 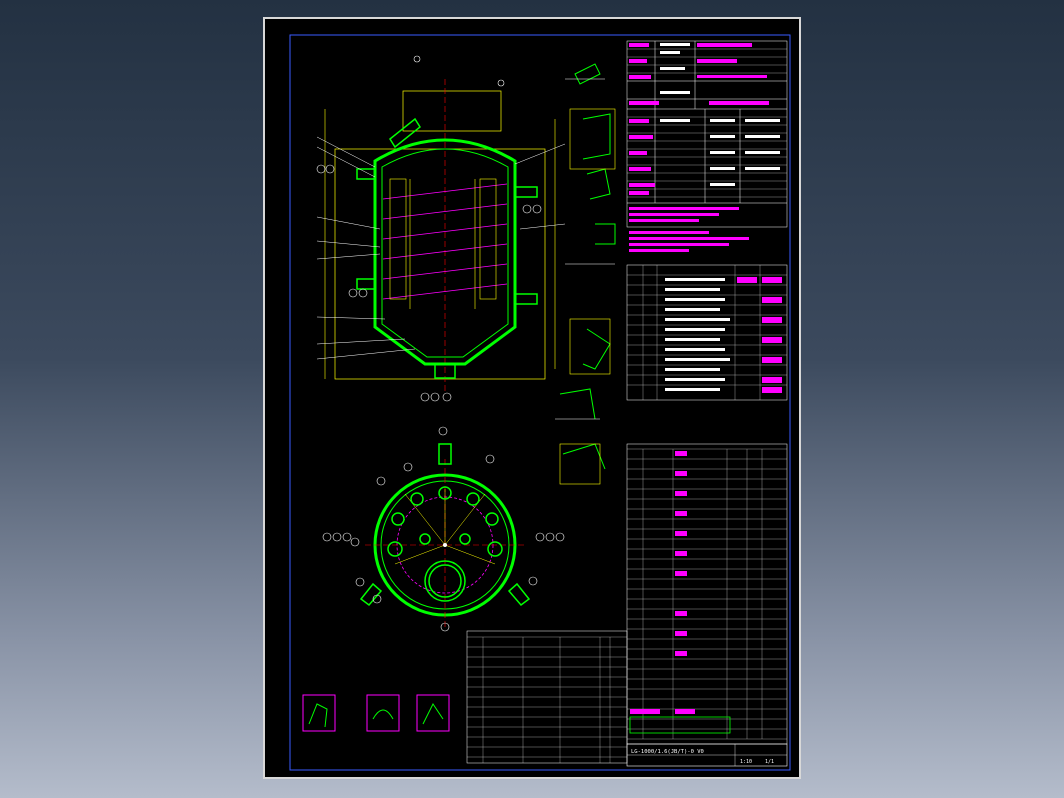 What do you see at coordinates (746, 762) in the screenshot?
I see `scale-label: 1:10` at bounding box center [746, 762].